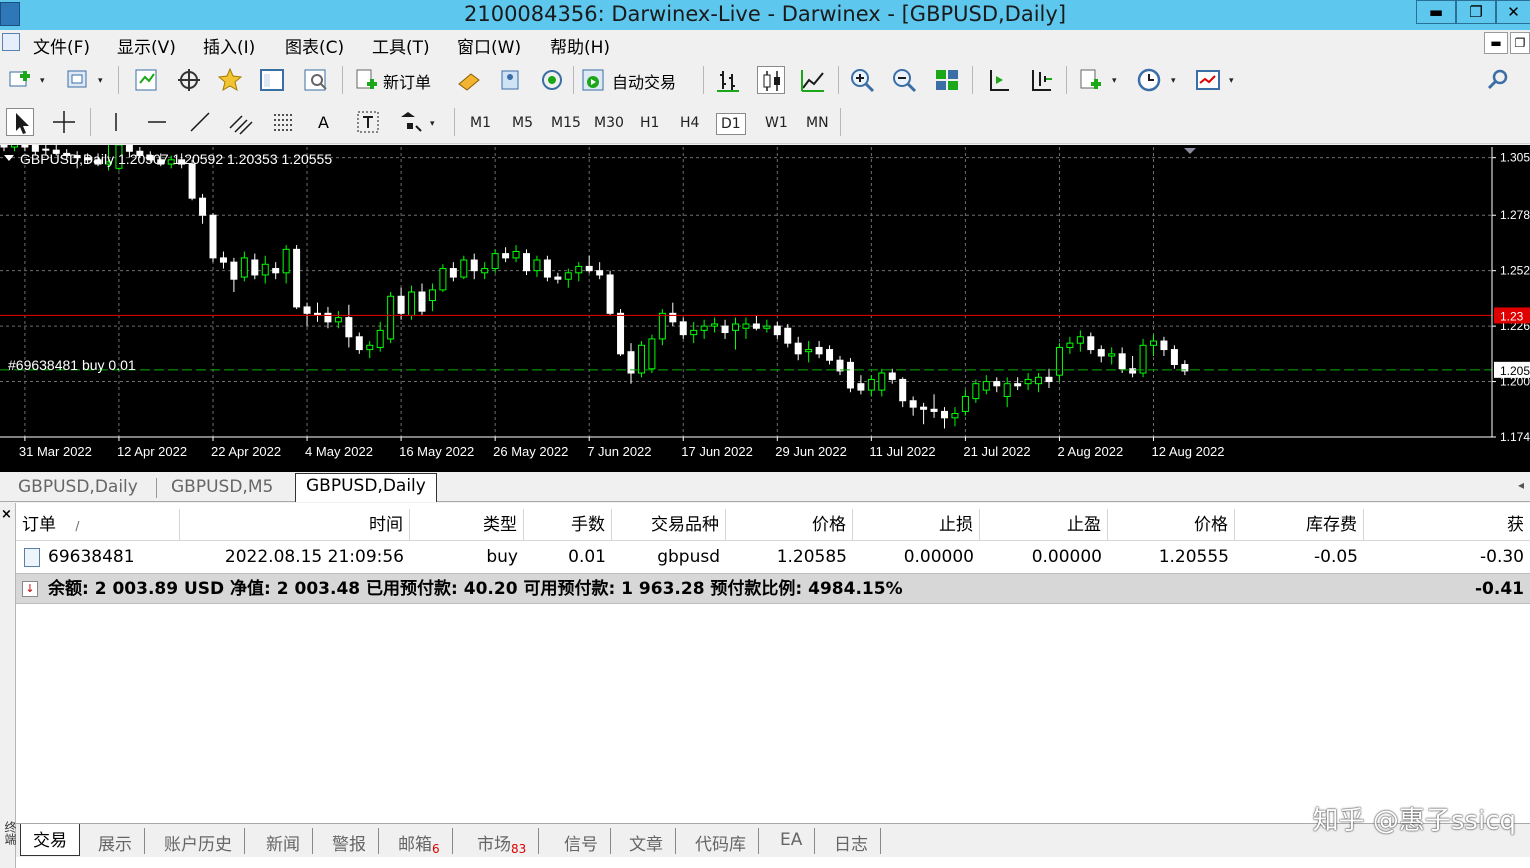 The height and width of the screenshot is (868, 1530). What do you see at coordinates (42, 81) in the screenshot?
I see `new-chart-dropdown-icon: ▾` at bounding box center [42, 81].